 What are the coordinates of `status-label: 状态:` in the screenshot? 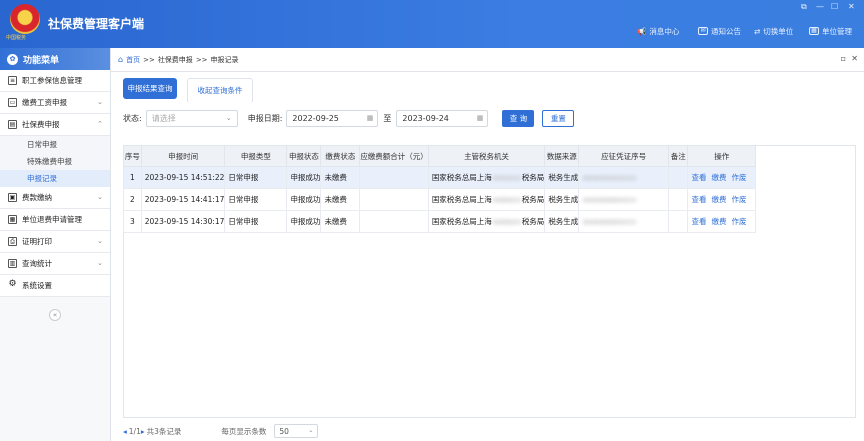 It's located at (132, 118).